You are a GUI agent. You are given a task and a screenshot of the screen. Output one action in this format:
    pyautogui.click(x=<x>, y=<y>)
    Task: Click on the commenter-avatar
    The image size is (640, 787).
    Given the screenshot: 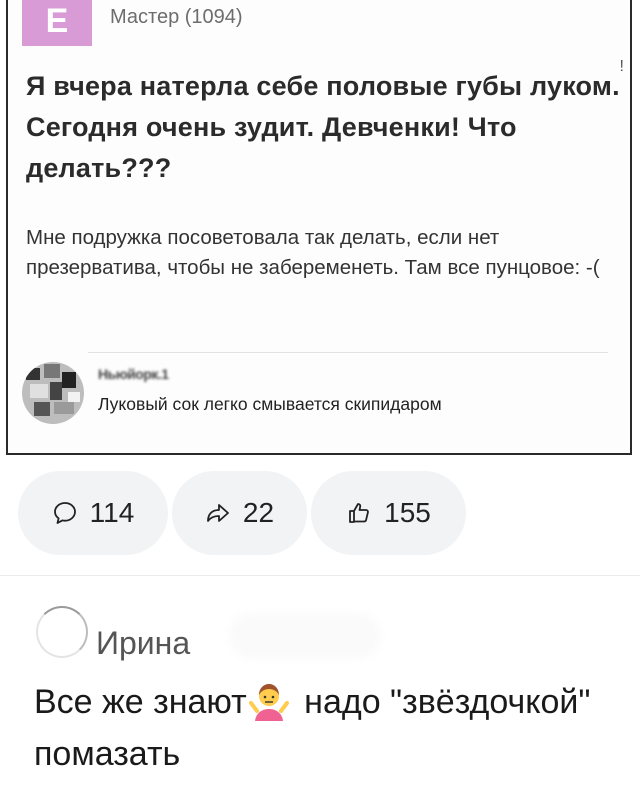 What is the action you would take?
    pyautogui.click(x=53, y=393)
    